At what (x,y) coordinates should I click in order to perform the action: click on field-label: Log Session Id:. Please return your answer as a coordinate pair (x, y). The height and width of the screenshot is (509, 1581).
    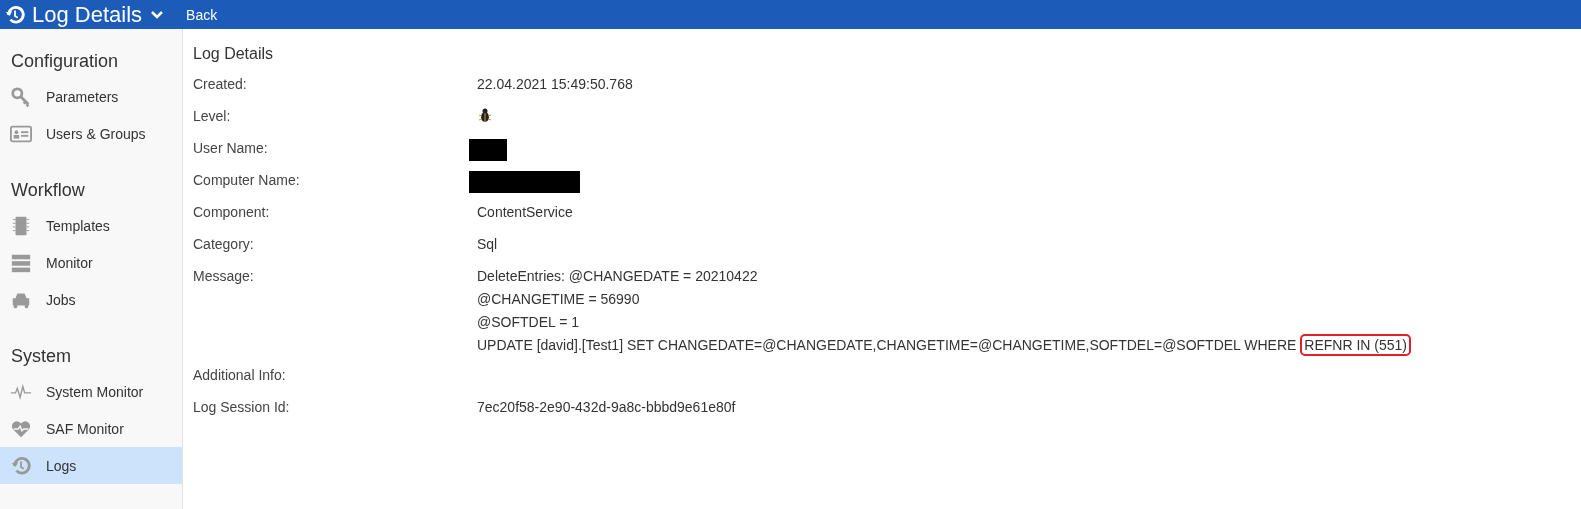
    Looking at the image, I should click on (242, 406).